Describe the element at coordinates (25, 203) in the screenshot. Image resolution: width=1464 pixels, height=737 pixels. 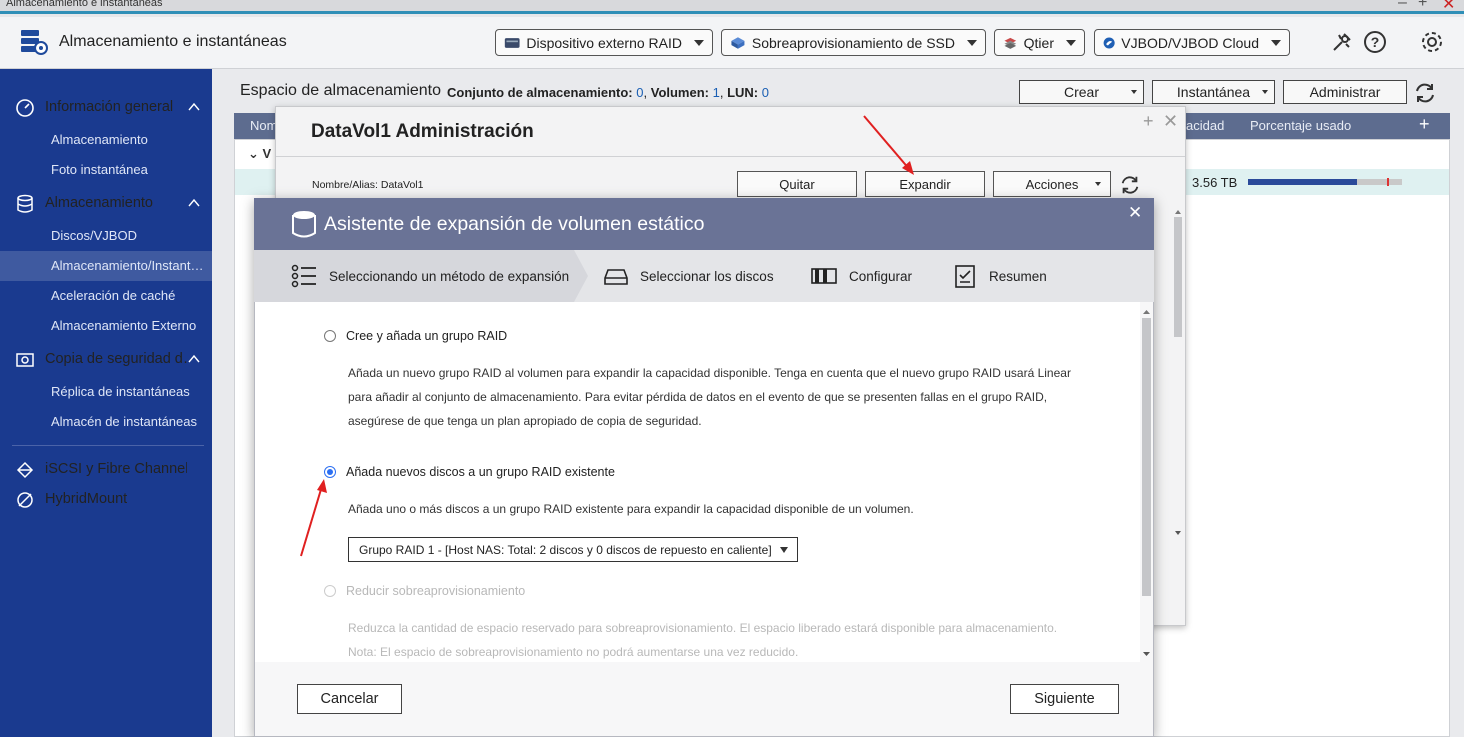
I see `database-icon` at that location.